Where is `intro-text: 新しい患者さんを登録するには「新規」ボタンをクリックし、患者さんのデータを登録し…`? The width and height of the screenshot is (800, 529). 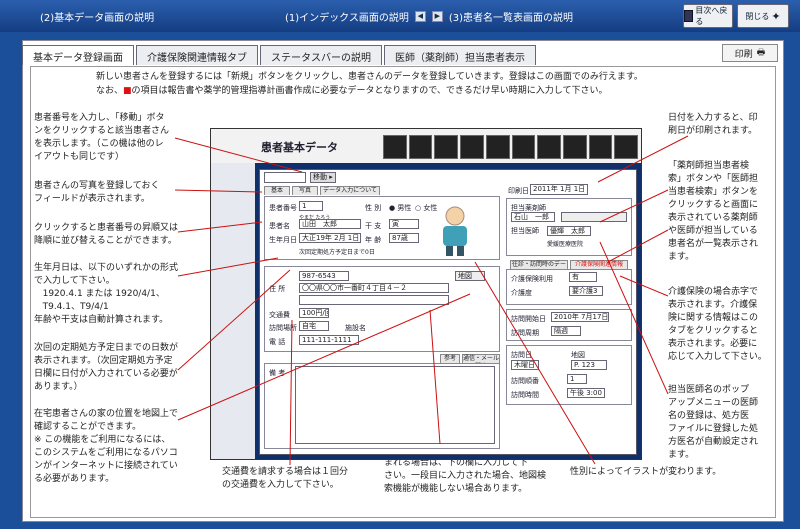 intro-text: 新しい患者さんを登録するには「新規」ボタンをクリックし、患者さんのデータを登録し… is located at coordinates (369, 84).